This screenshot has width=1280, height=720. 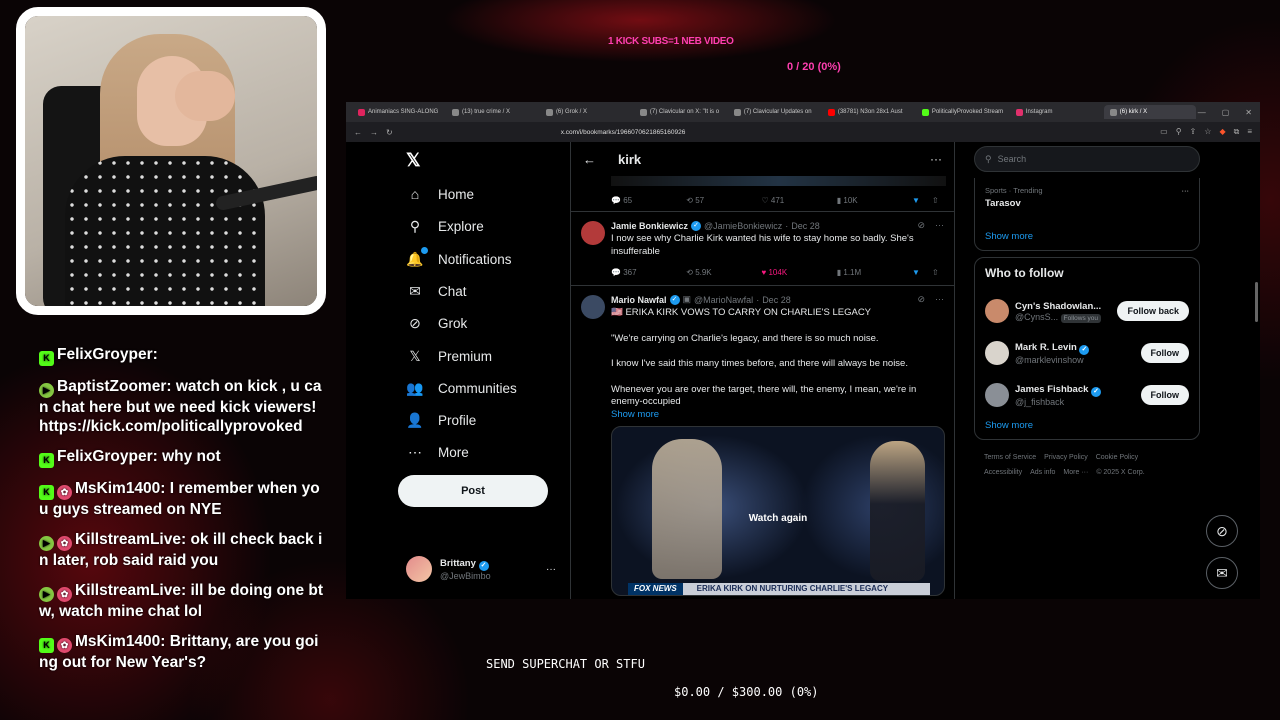 I want to click on follow-suggestion: Mark R. Levin ✓ @marklevinshow Follow, so click(x=1087, y=353).